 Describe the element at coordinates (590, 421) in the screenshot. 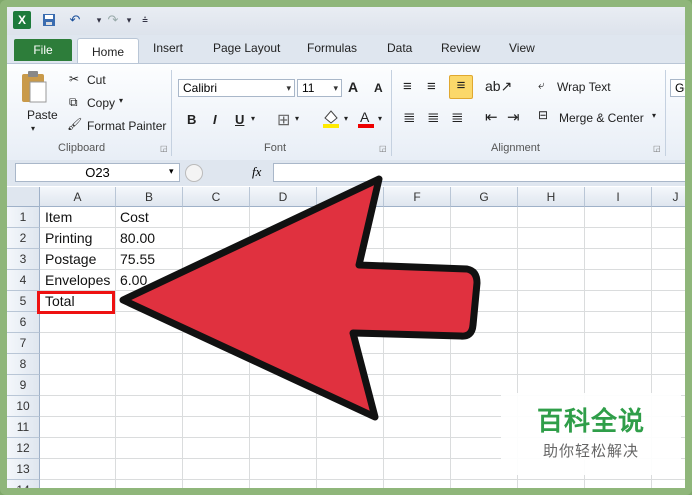

I see `watermark-title: 百科全说` at that location.